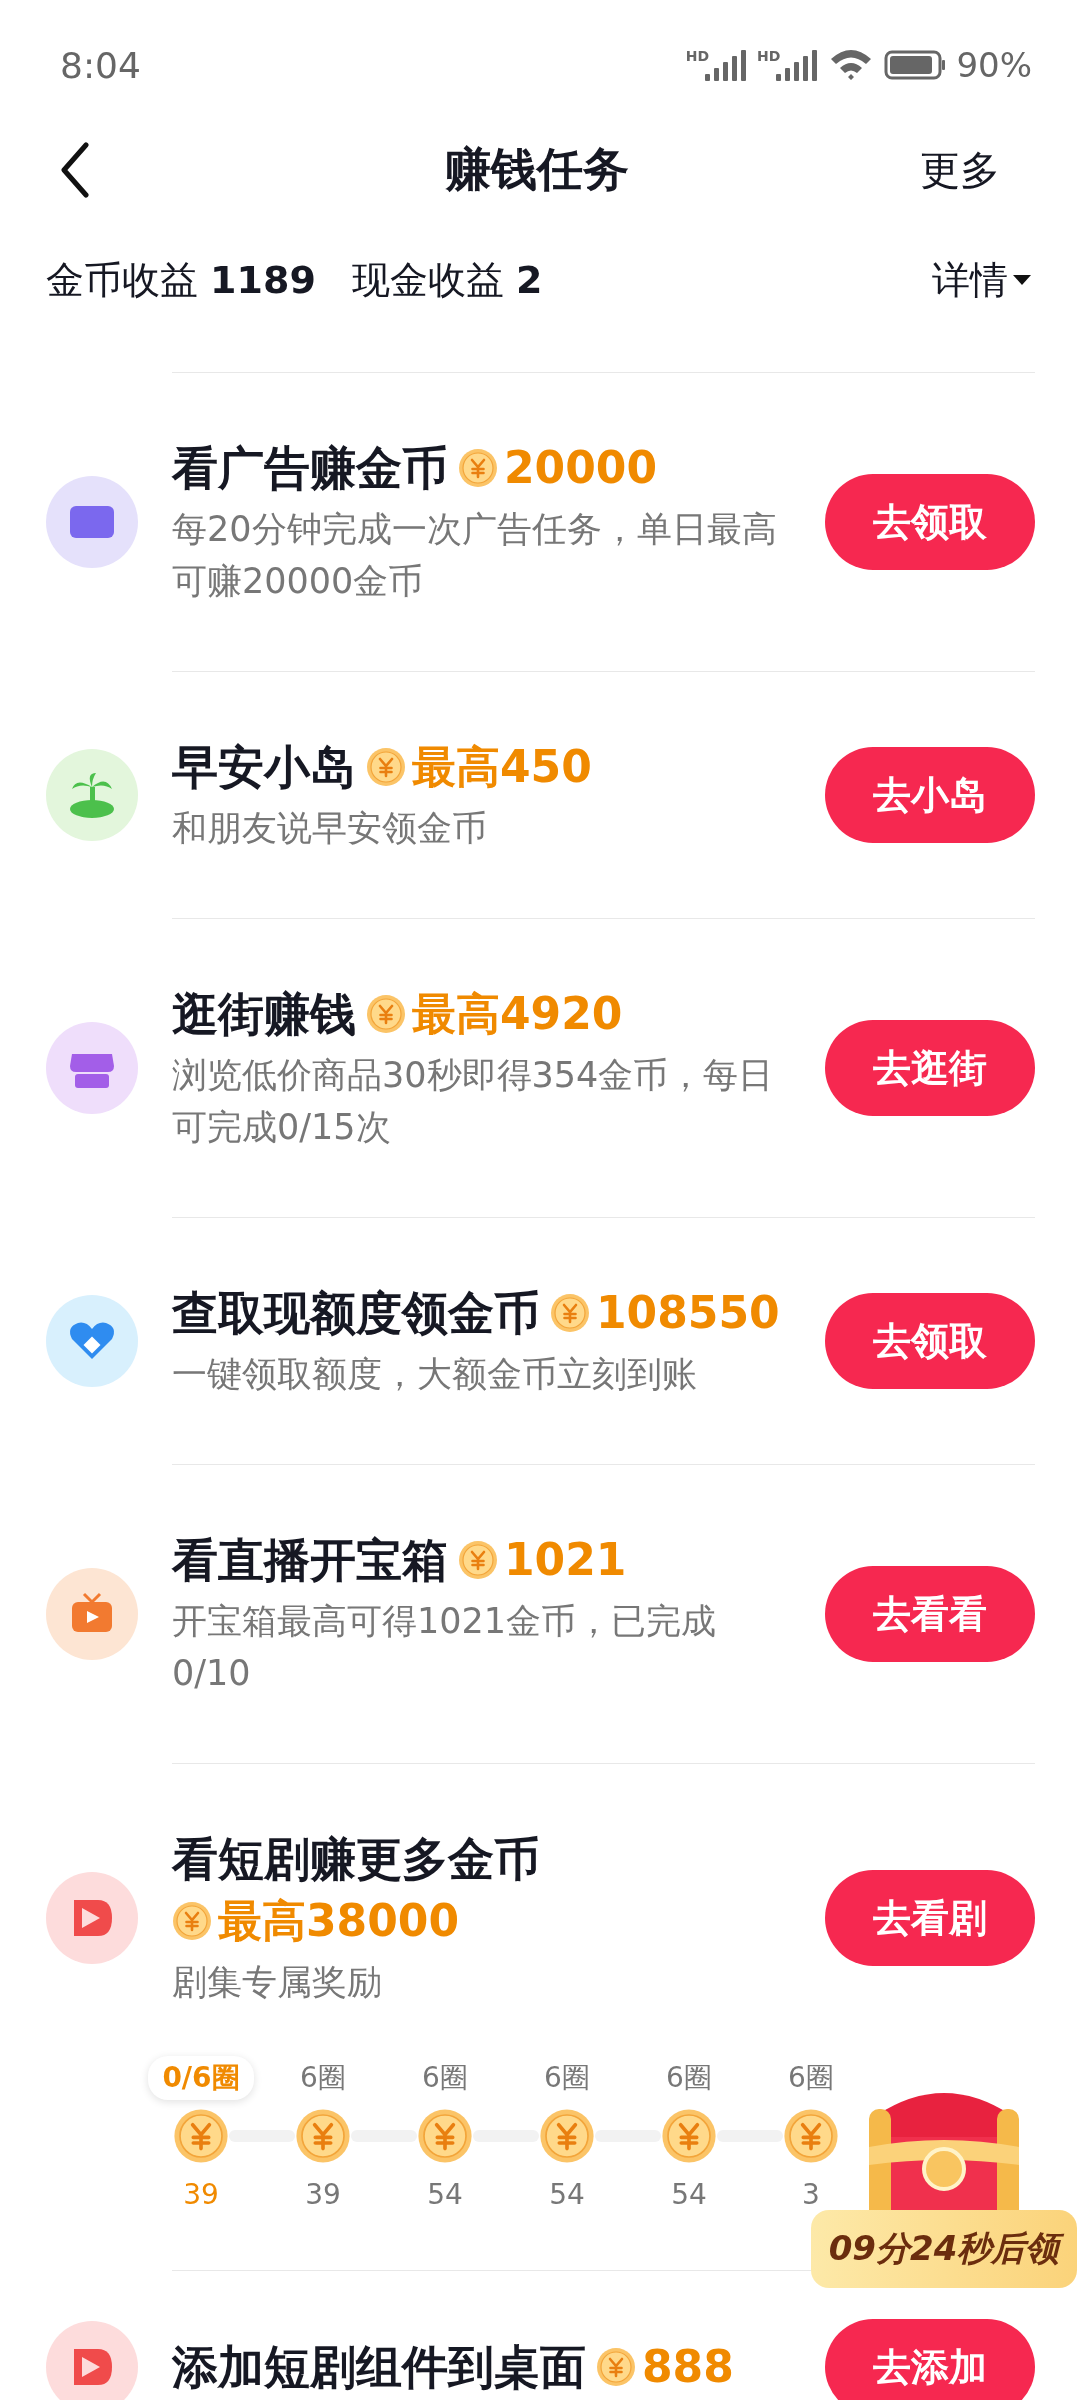 This screenshot has height=2400, width=1080. I want to click on task-title: 看直播开宝箱, so click(310, 1560).